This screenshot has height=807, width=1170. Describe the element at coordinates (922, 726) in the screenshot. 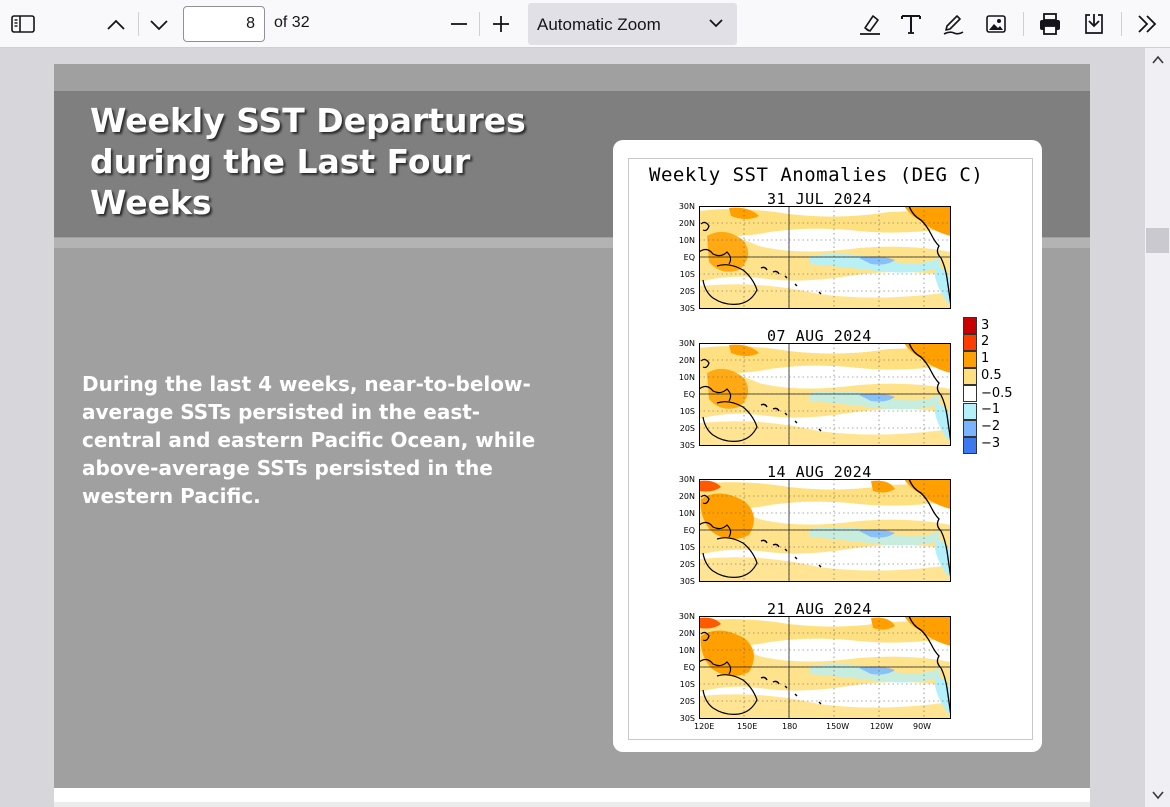

I see `longitude-label: 90W` at that location.